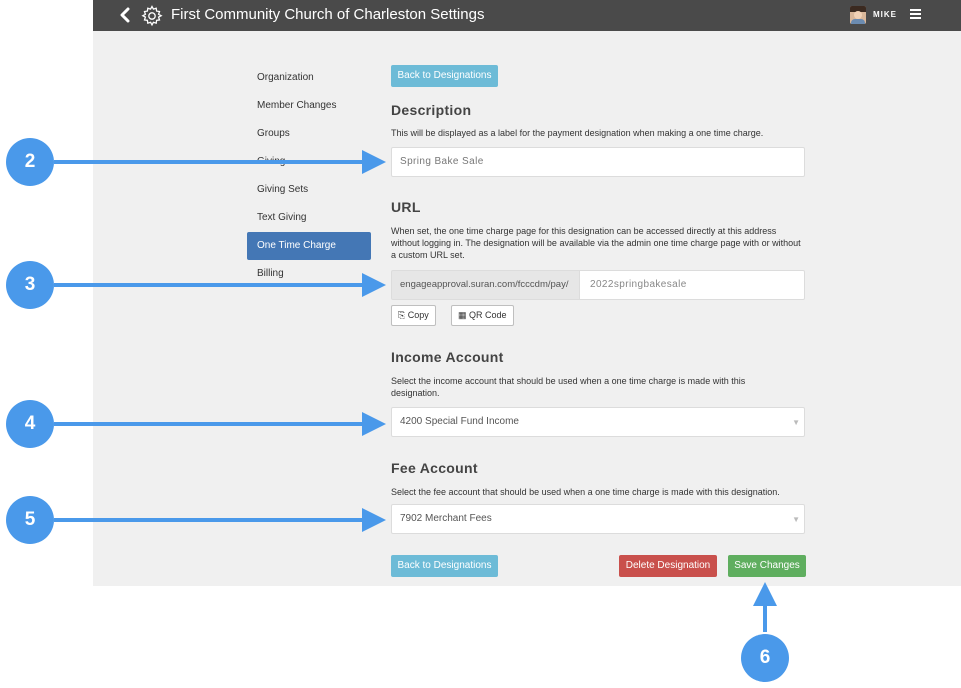 The width and height of the screenshot is (961, 688). I want to click on callout-2: 2, so click(30, 162).